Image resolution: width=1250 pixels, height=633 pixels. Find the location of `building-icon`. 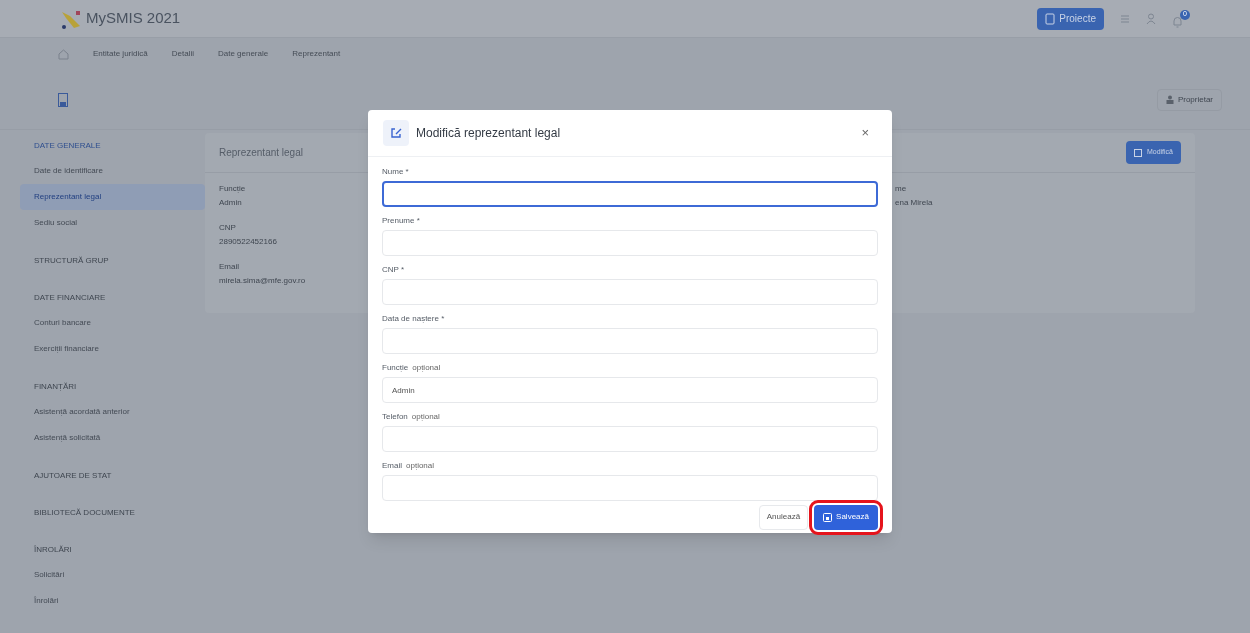

building-icon is located at coordinates (63, 99).